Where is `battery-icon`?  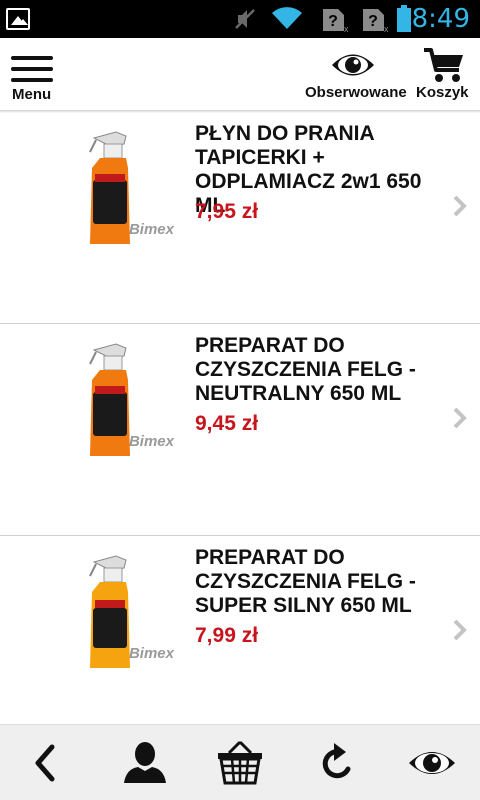 battery-icon is located at coordinates (404, 18).